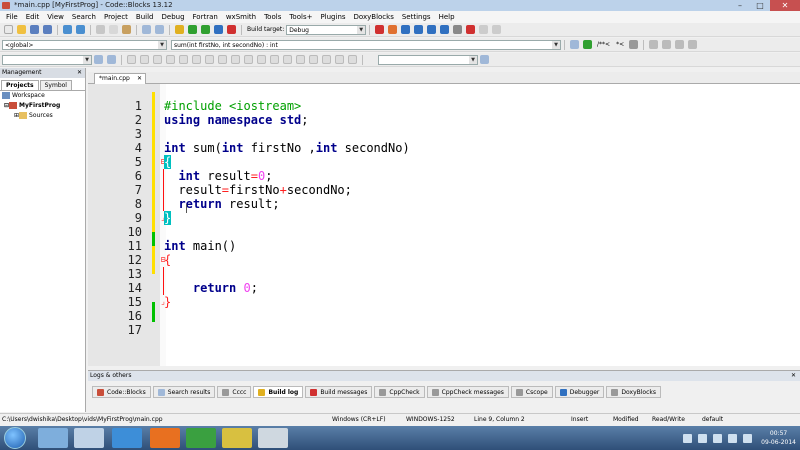  What do you see at coordinates (165, 438) in the screenshot?
I see `taskbar-firefox-icon` at bounding box center [165, 438].